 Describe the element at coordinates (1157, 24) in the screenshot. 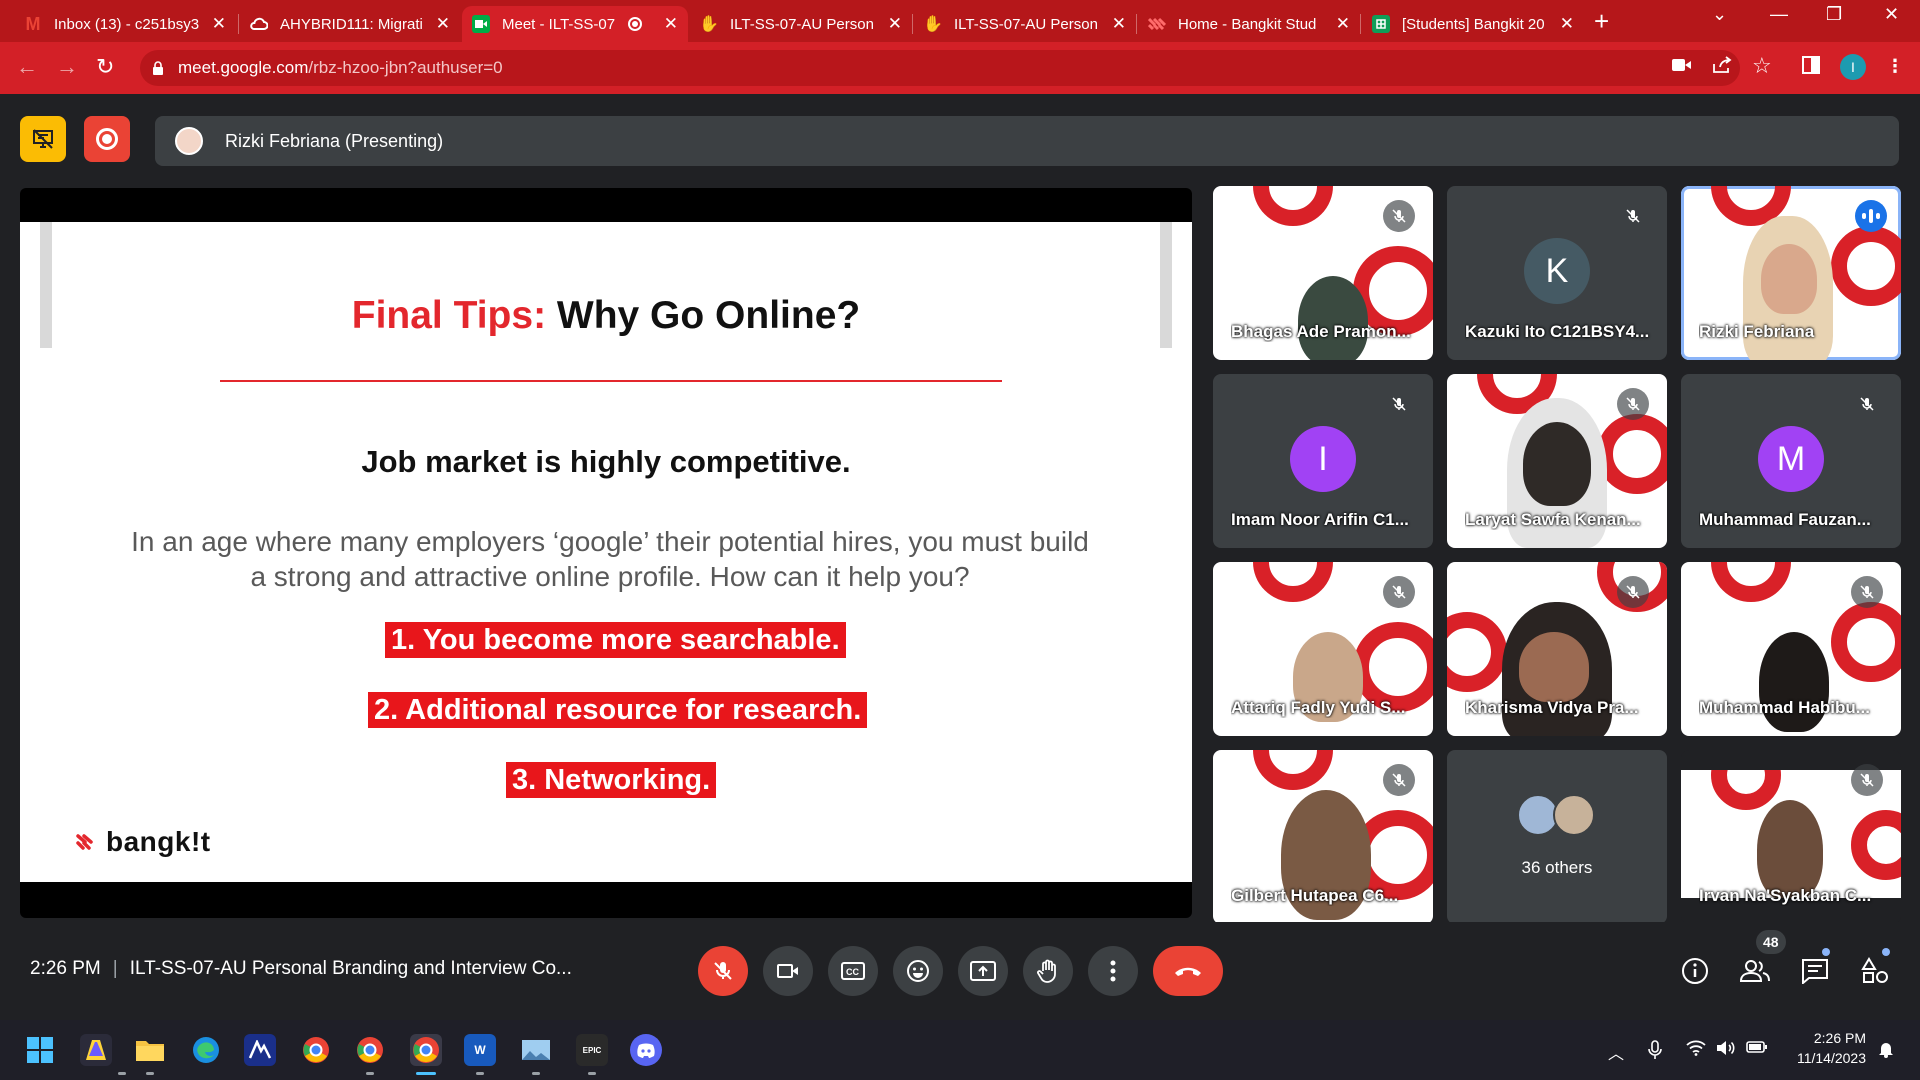

I see `bangkit-icon` at that location.